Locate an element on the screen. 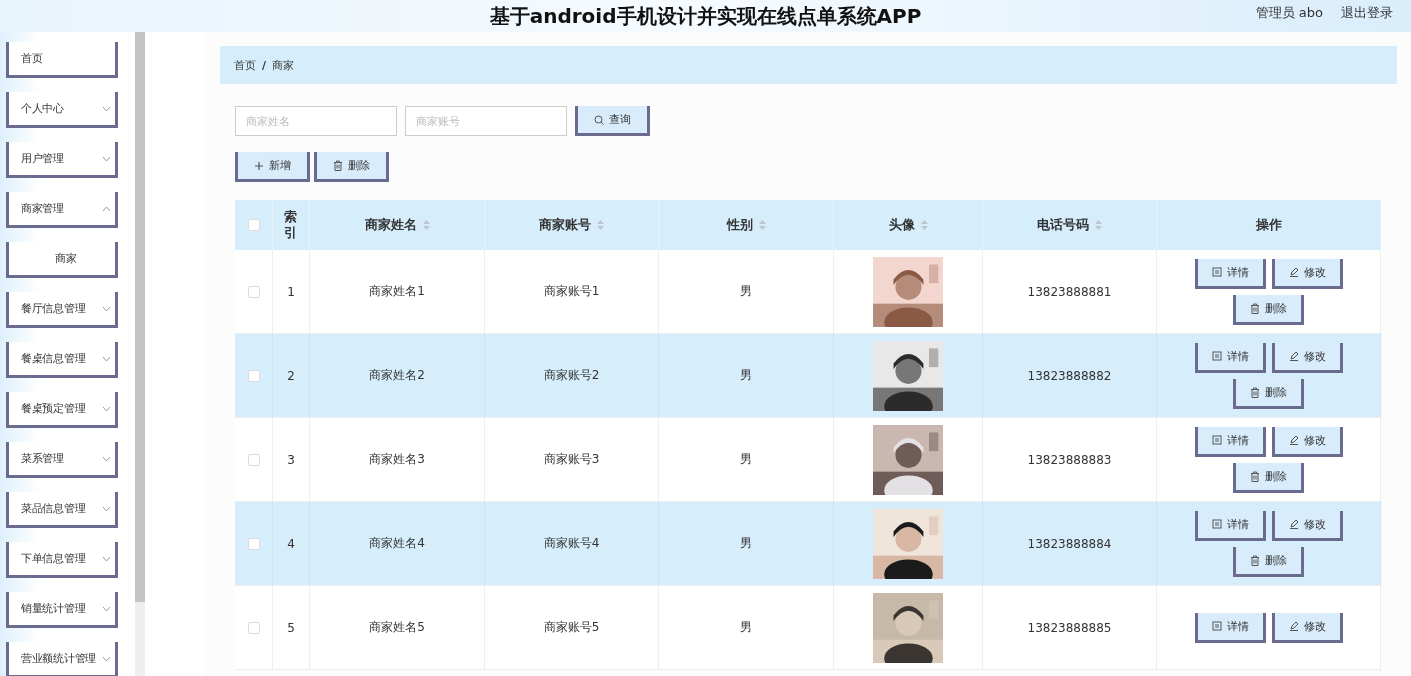 This screenshot has width=1411, height=676. menu-item: 餐桌预定管理 is located at coordinates (62, 410).